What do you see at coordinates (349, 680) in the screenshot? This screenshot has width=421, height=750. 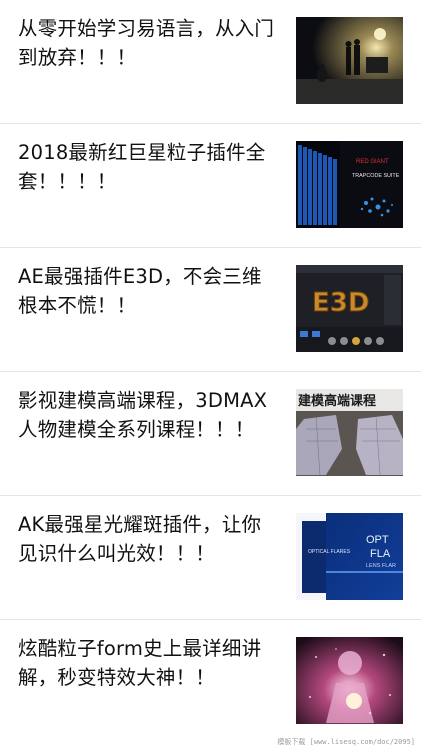 I see `particle-figure-image` at bounding box center [349, 680].